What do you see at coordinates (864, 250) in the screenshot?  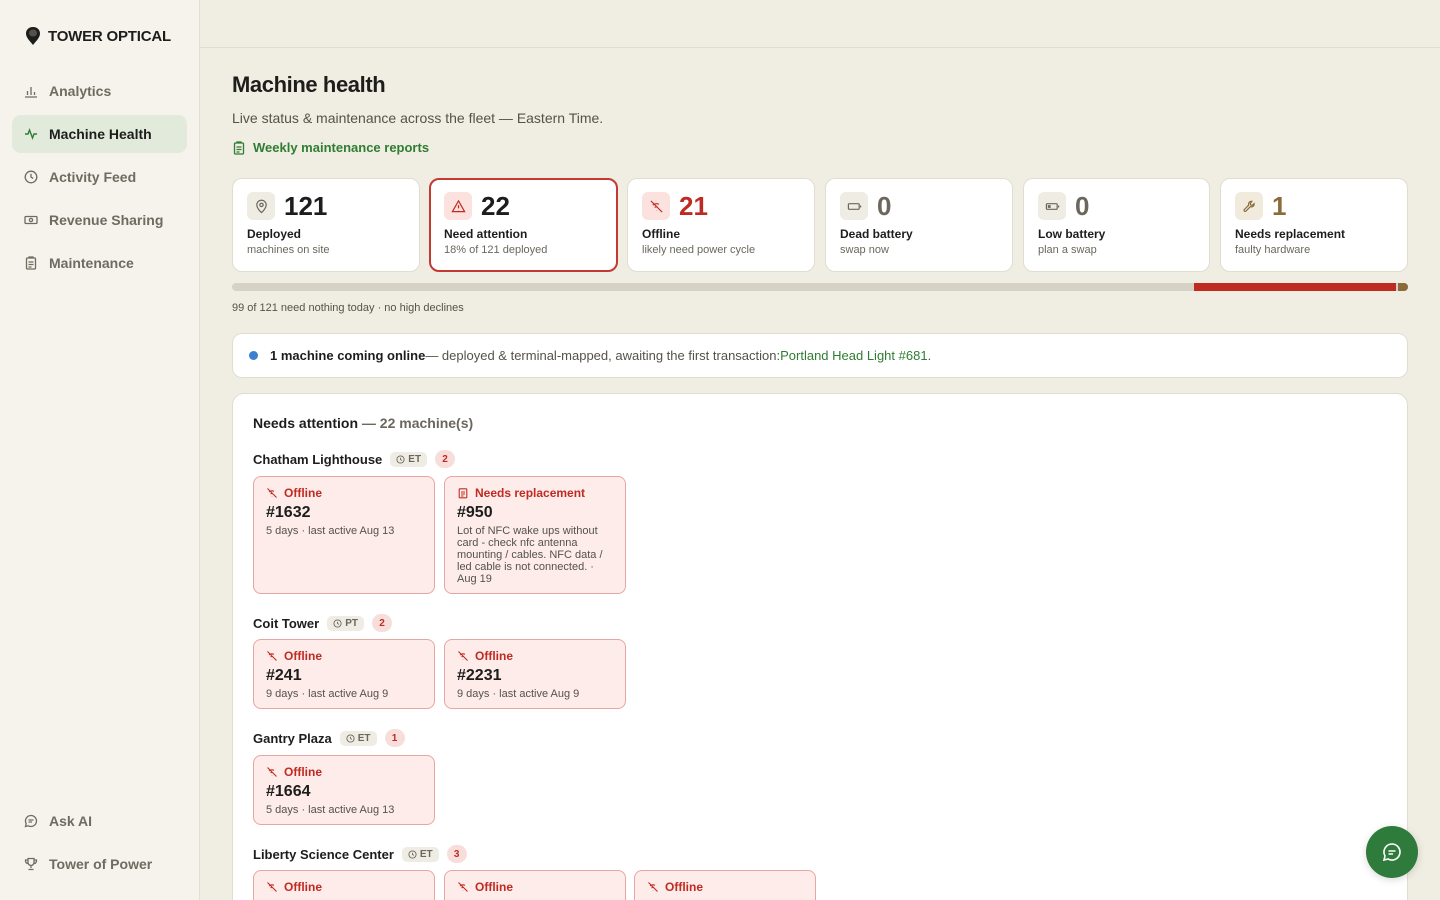 I see `stat-sub: swap now` at bounding box center [864, 250].